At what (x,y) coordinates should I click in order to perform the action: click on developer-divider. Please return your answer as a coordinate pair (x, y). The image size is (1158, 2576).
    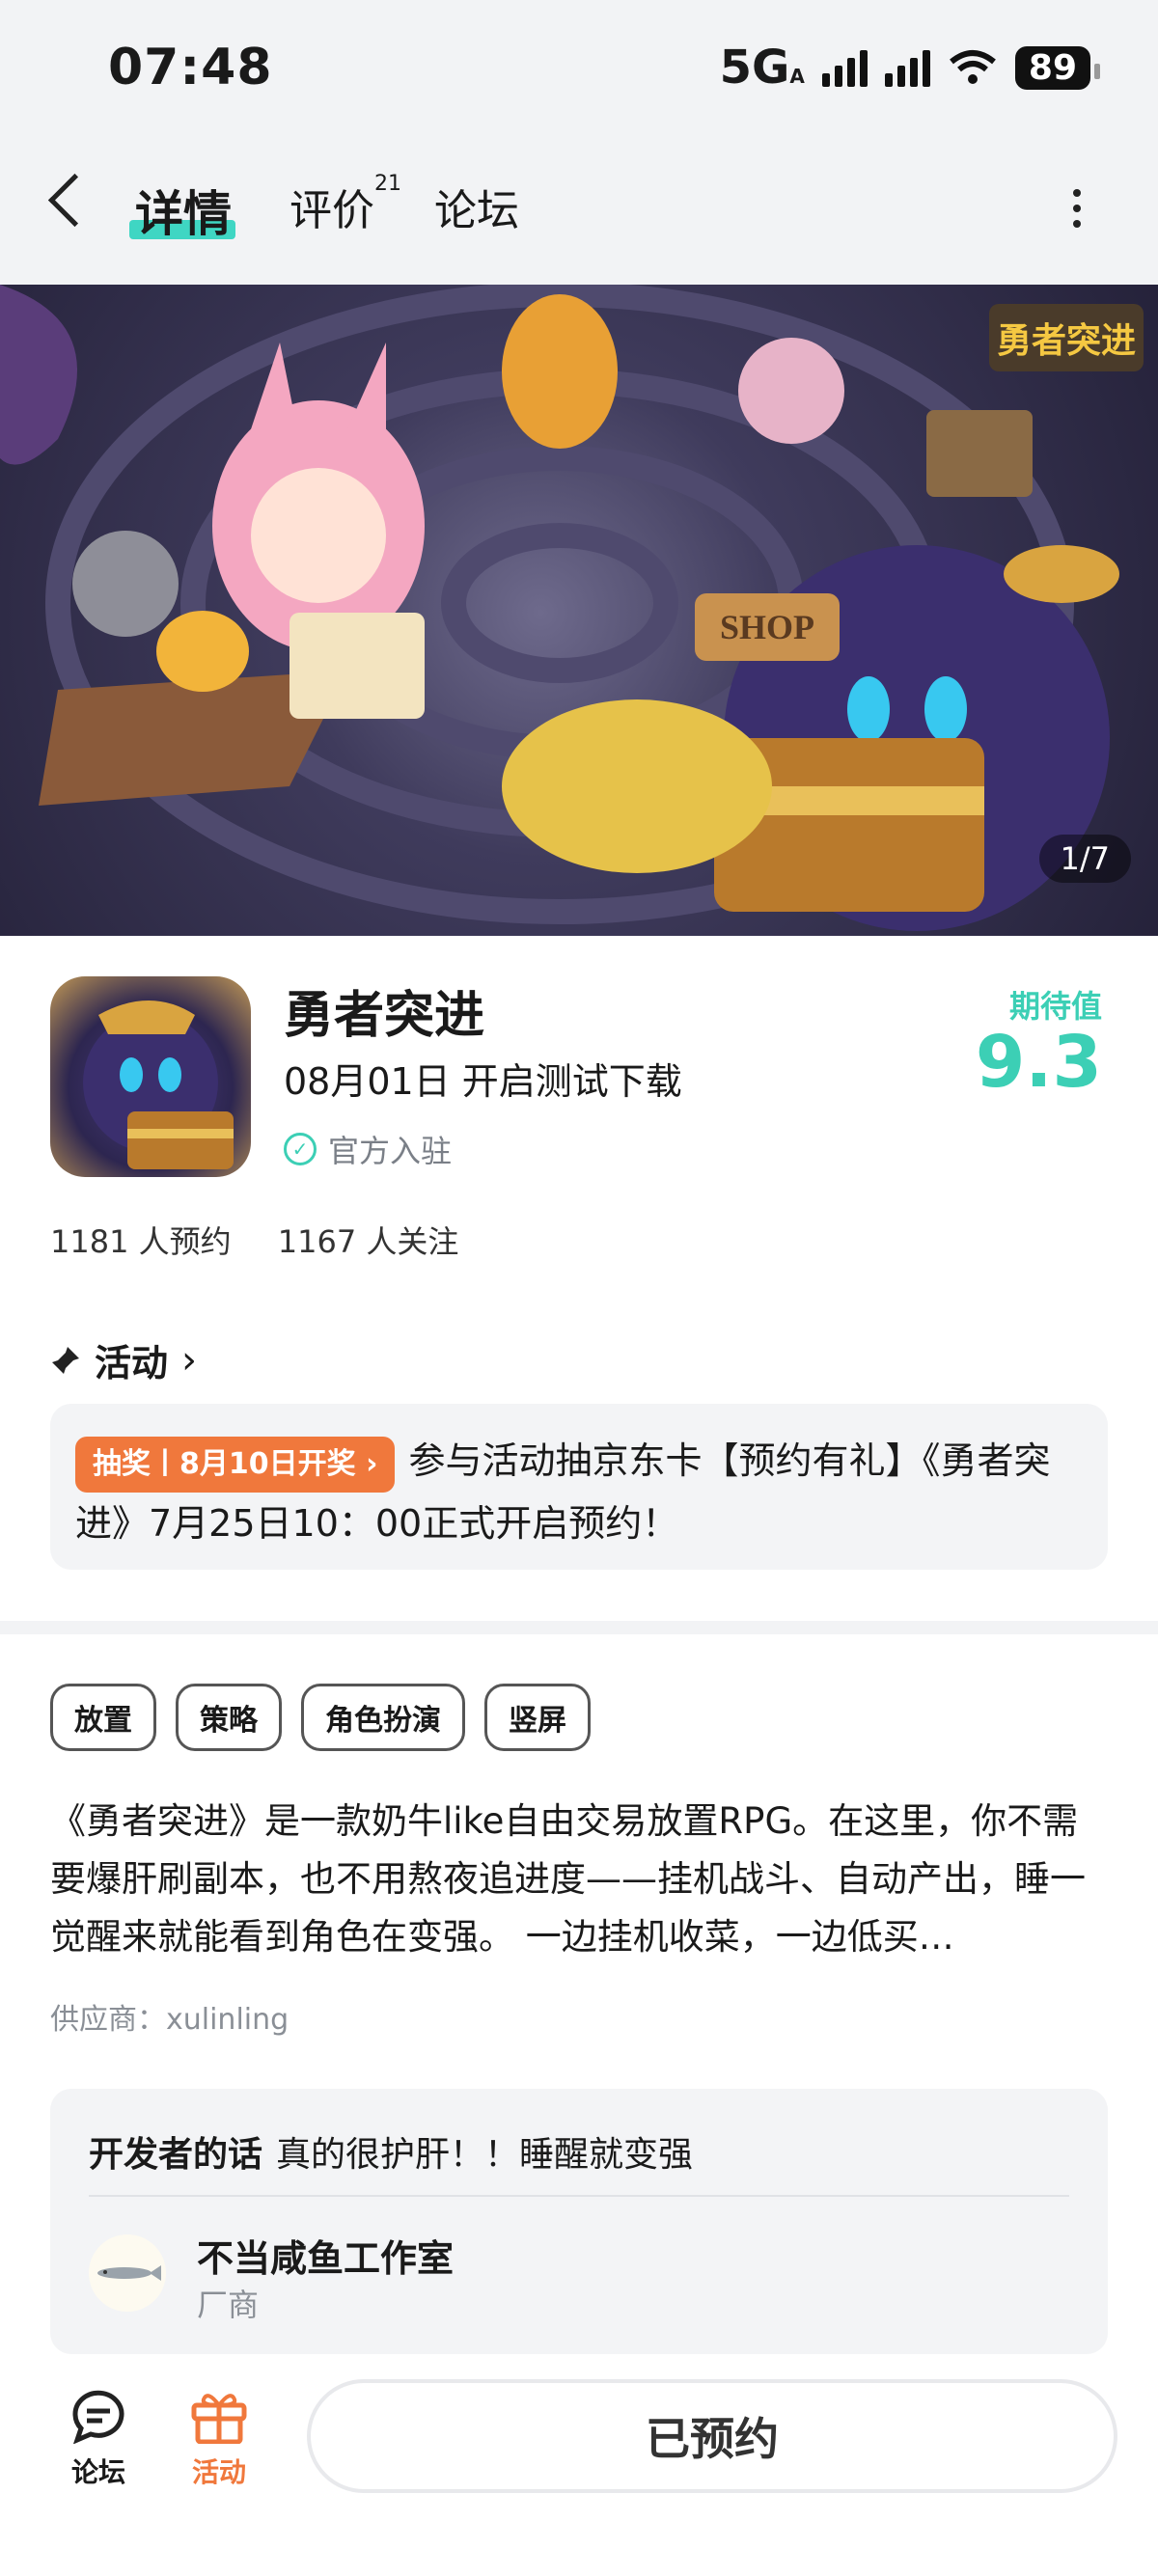
    Looking at the image, I should click on (579, 2196).